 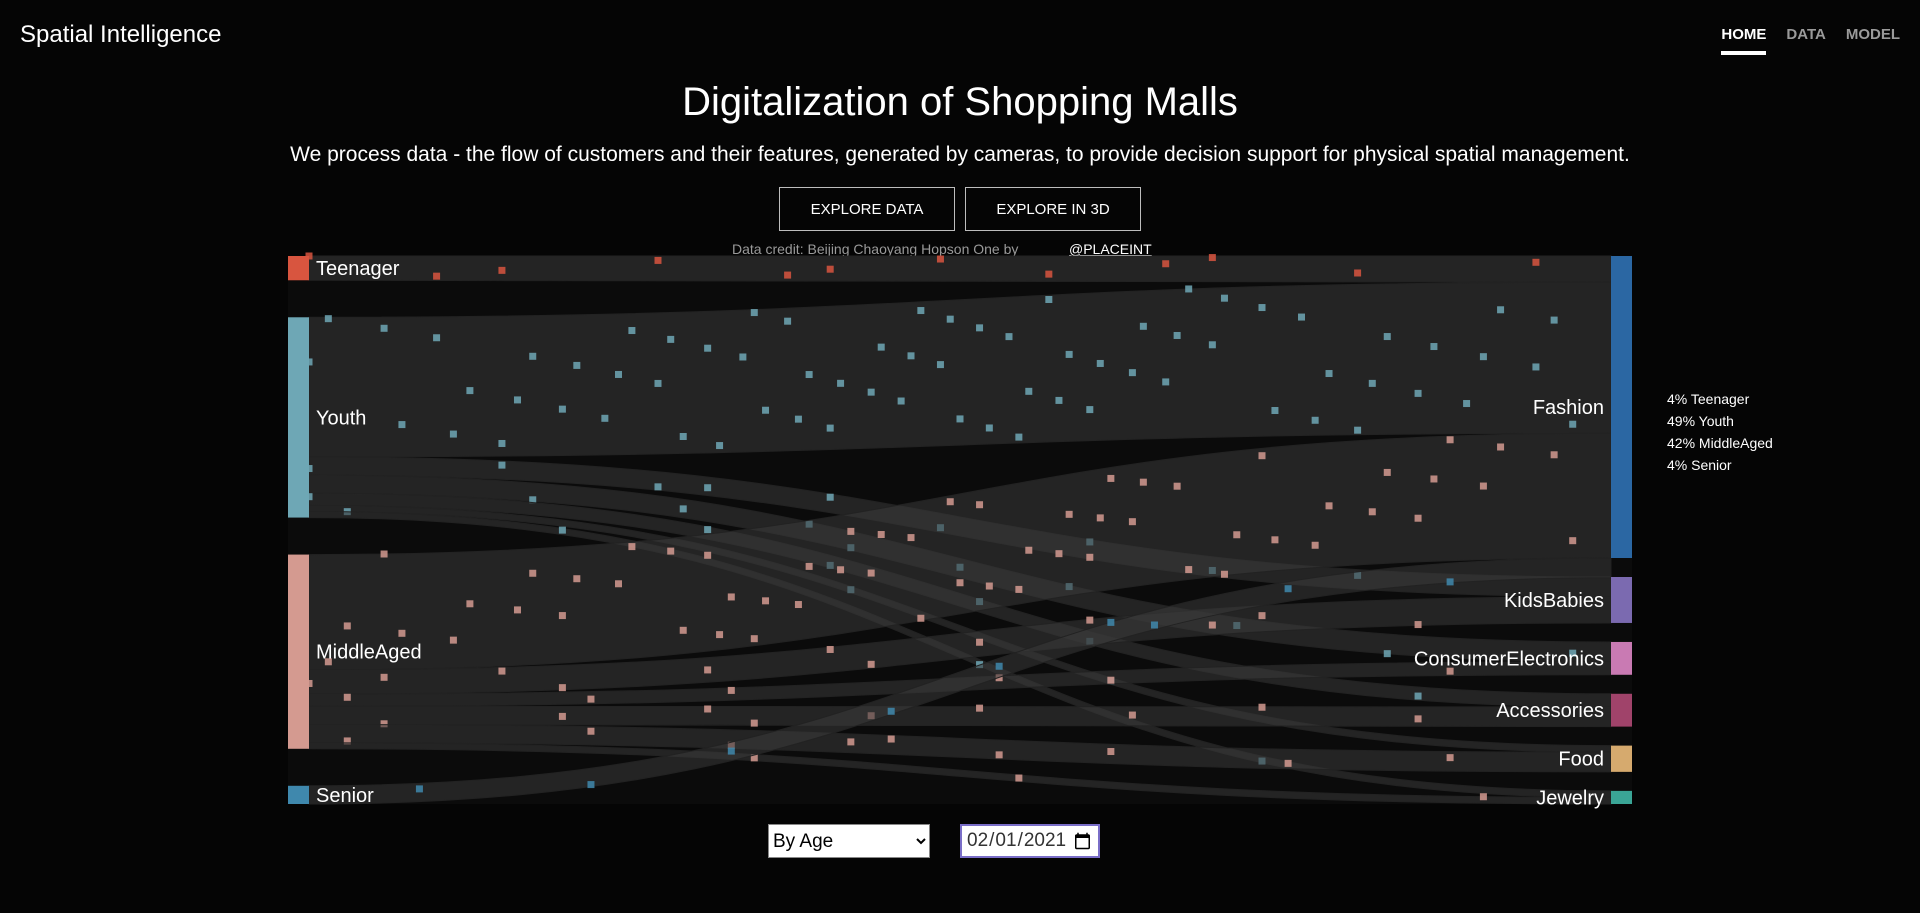 I want to click on source-node-middleaged, so click(x=298, y=651).